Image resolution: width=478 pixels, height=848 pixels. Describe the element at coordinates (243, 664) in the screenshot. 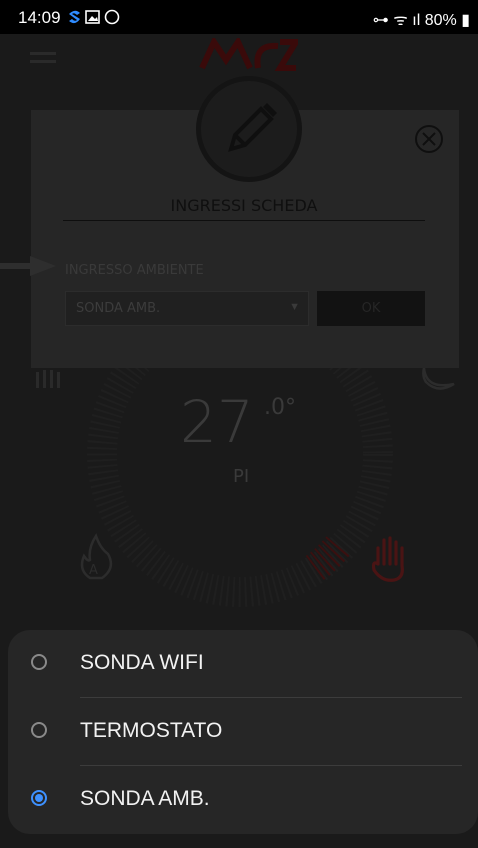

I see `option-sonda-wifi: SONDA WIFI` at that location.